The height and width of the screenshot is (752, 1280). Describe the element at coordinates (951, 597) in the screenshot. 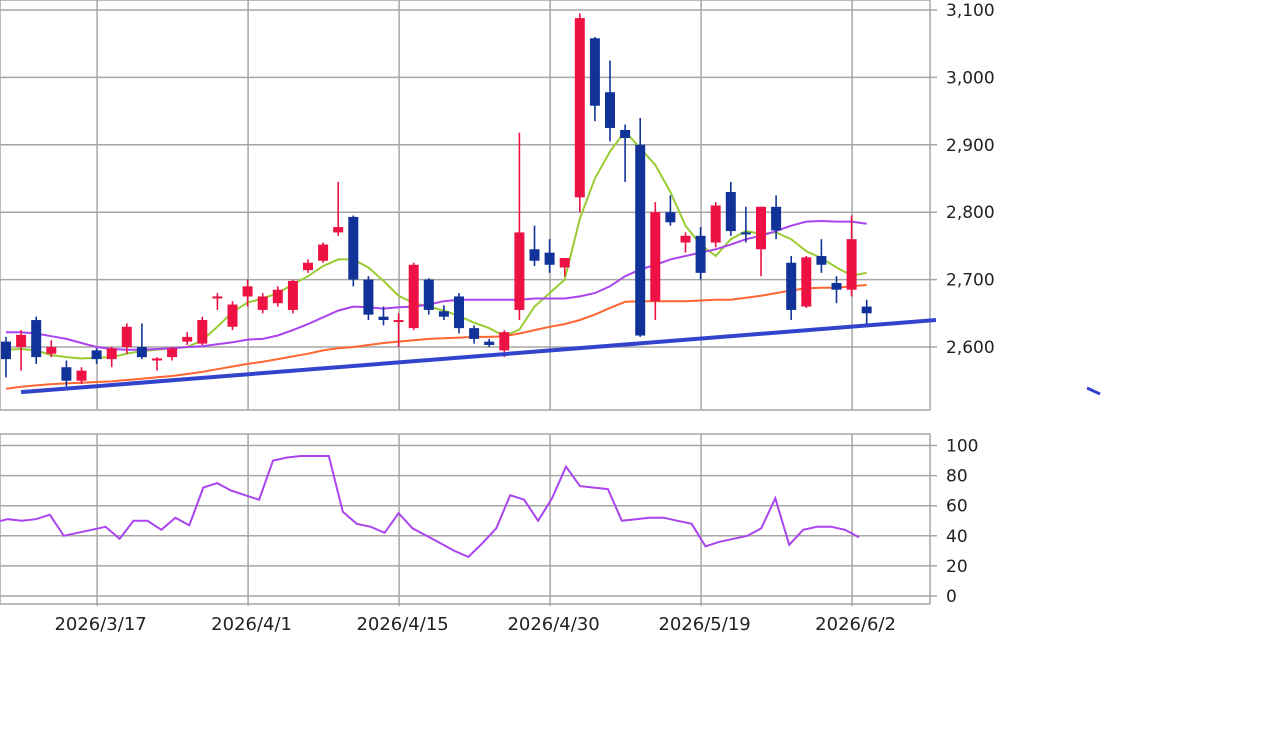

I see `oscillator-tick-label: 0` at that location.